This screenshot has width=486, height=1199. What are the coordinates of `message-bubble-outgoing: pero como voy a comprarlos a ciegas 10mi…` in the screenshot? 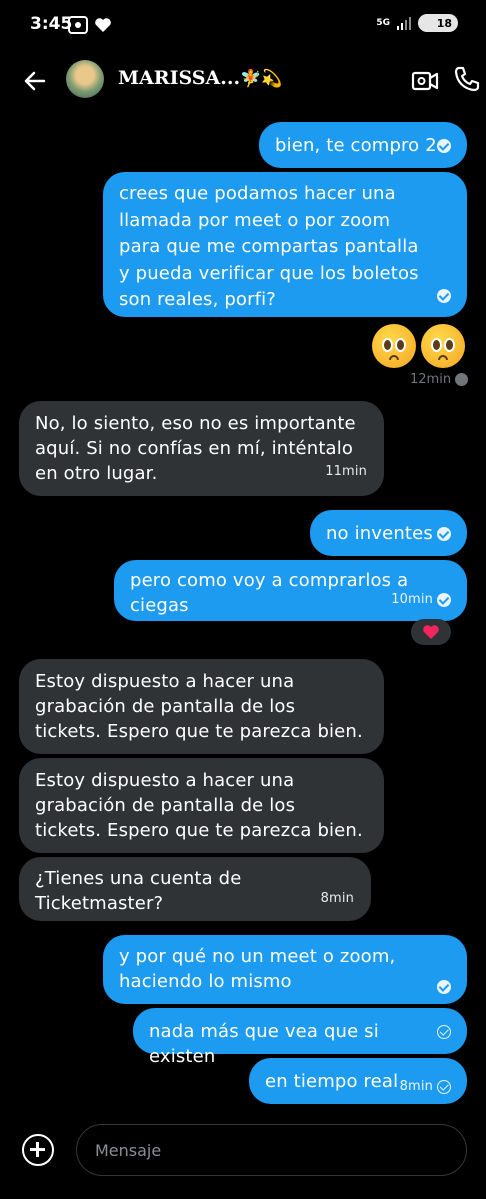 It's located at (290, 590).